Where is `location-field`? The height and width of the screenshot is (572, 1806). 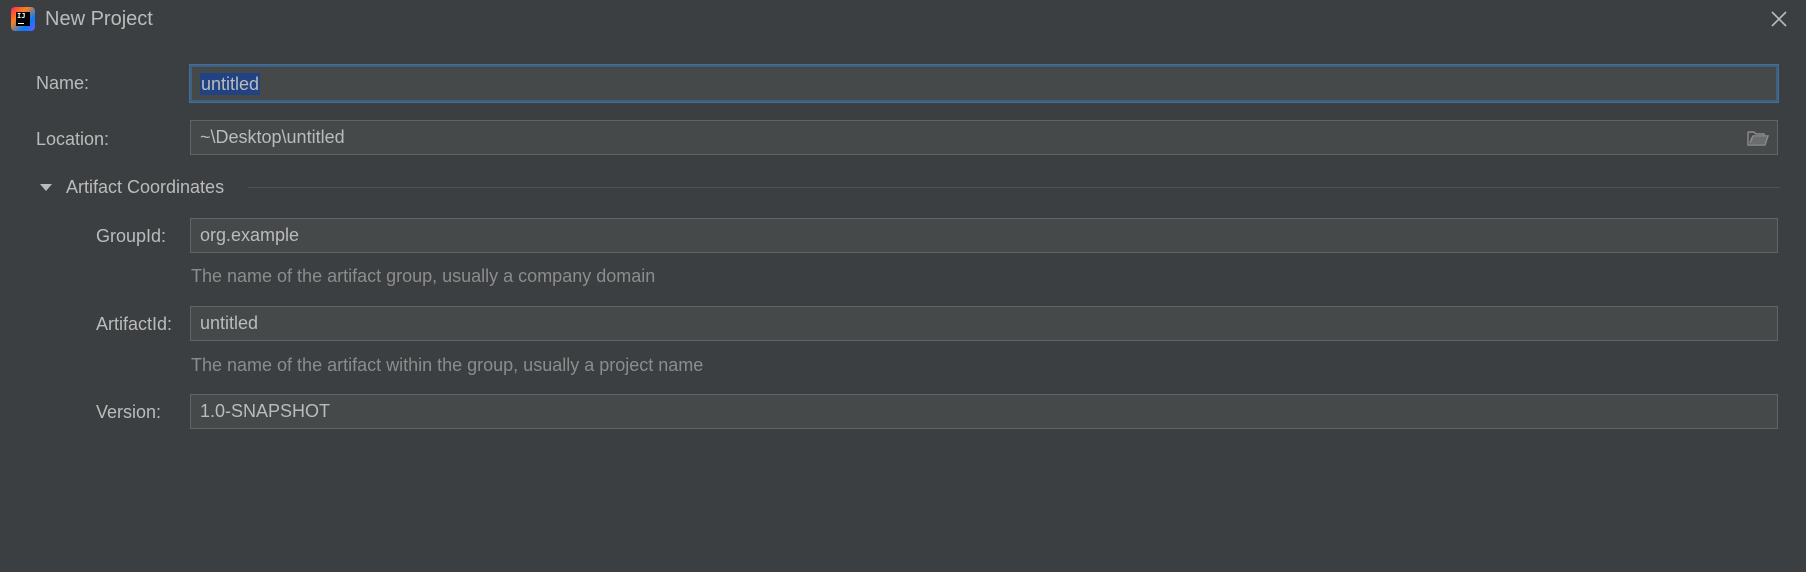
location-field is located at coordinates (984, 137).